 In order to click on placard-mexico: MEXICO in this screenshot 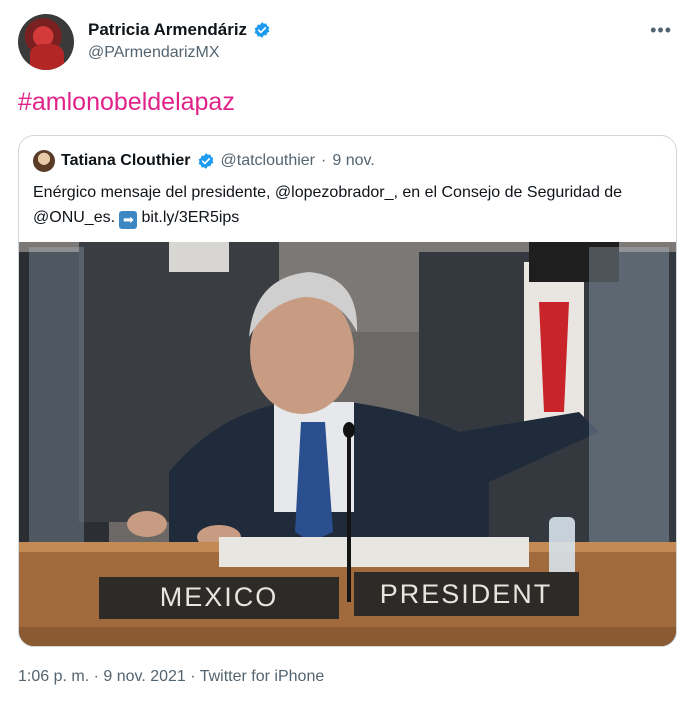, I will do `click(219, 597)`.